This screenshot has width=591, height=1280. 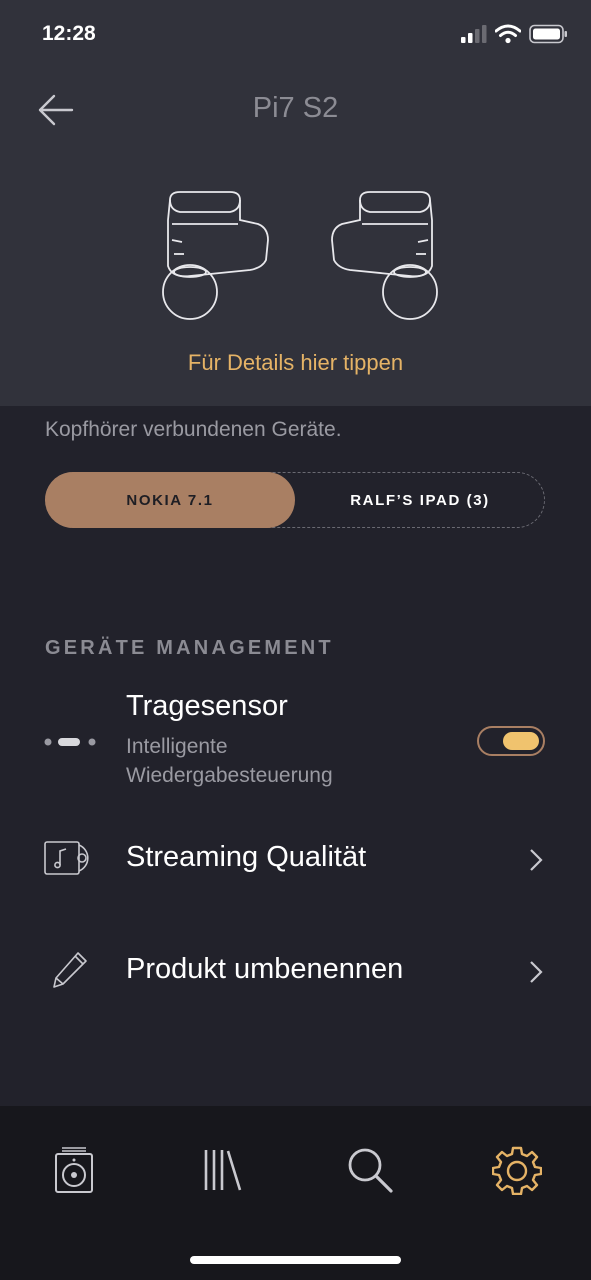 What do you see at coordinates (295, 1193) in the screenshot?
I see `bottom-nav` at bounding box center [295, 1193].